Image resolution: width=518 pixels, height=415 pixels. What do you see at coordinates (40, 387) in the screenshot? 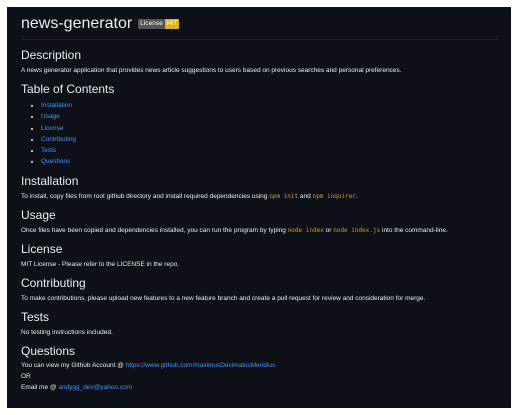
I see `email-prefix: Email me @` at bounding box center [40, 387].